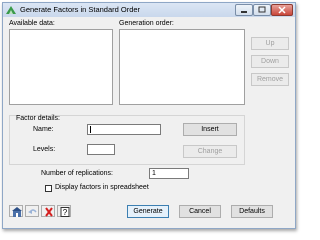 The height and width of the screenshot is (240, 320). What do you see at coordinates (149, 10) in the screenshot?
I see `title-bar: Generate Factors in Standard Order` at bounding box center [149, 10].